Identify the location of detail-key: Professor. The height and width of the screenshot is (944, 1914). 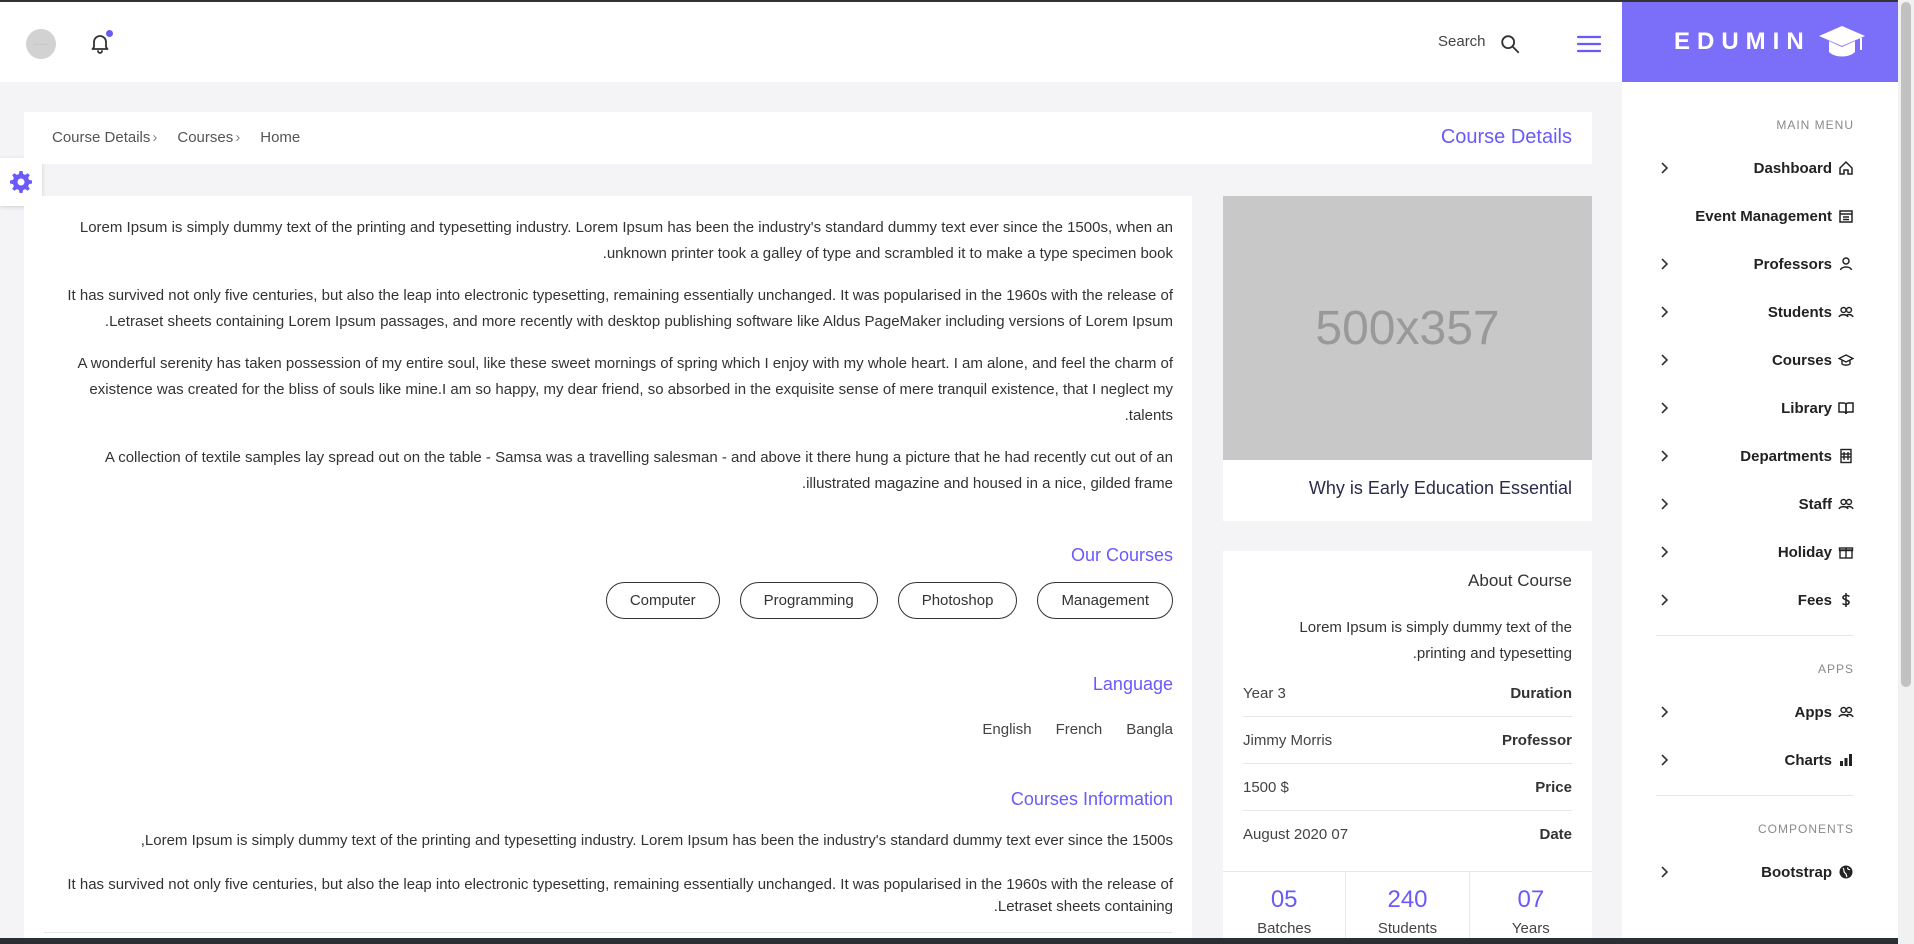
(1536, 740).